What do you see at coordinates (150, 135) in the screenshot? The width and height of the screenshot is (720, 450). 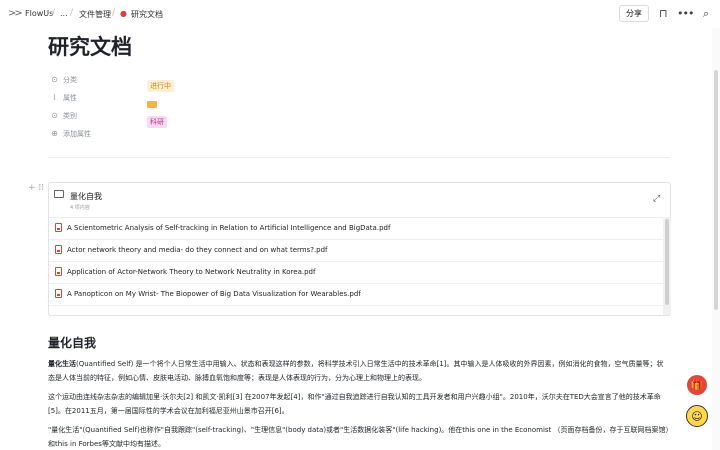 I see `add-property-button: ⊕ 添加属性` at bounding box center [150, 135].